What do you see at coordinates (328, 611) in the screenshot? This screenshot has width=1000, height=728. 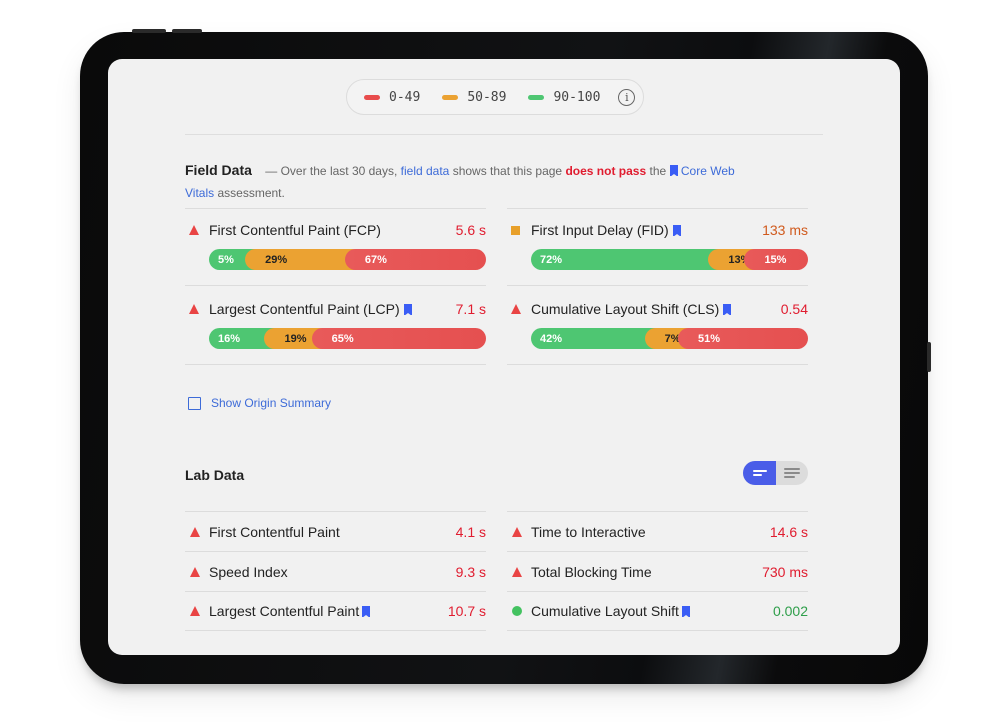 I see `metric-name: Largest Contentful Paint` at bounding box center [328, 611].